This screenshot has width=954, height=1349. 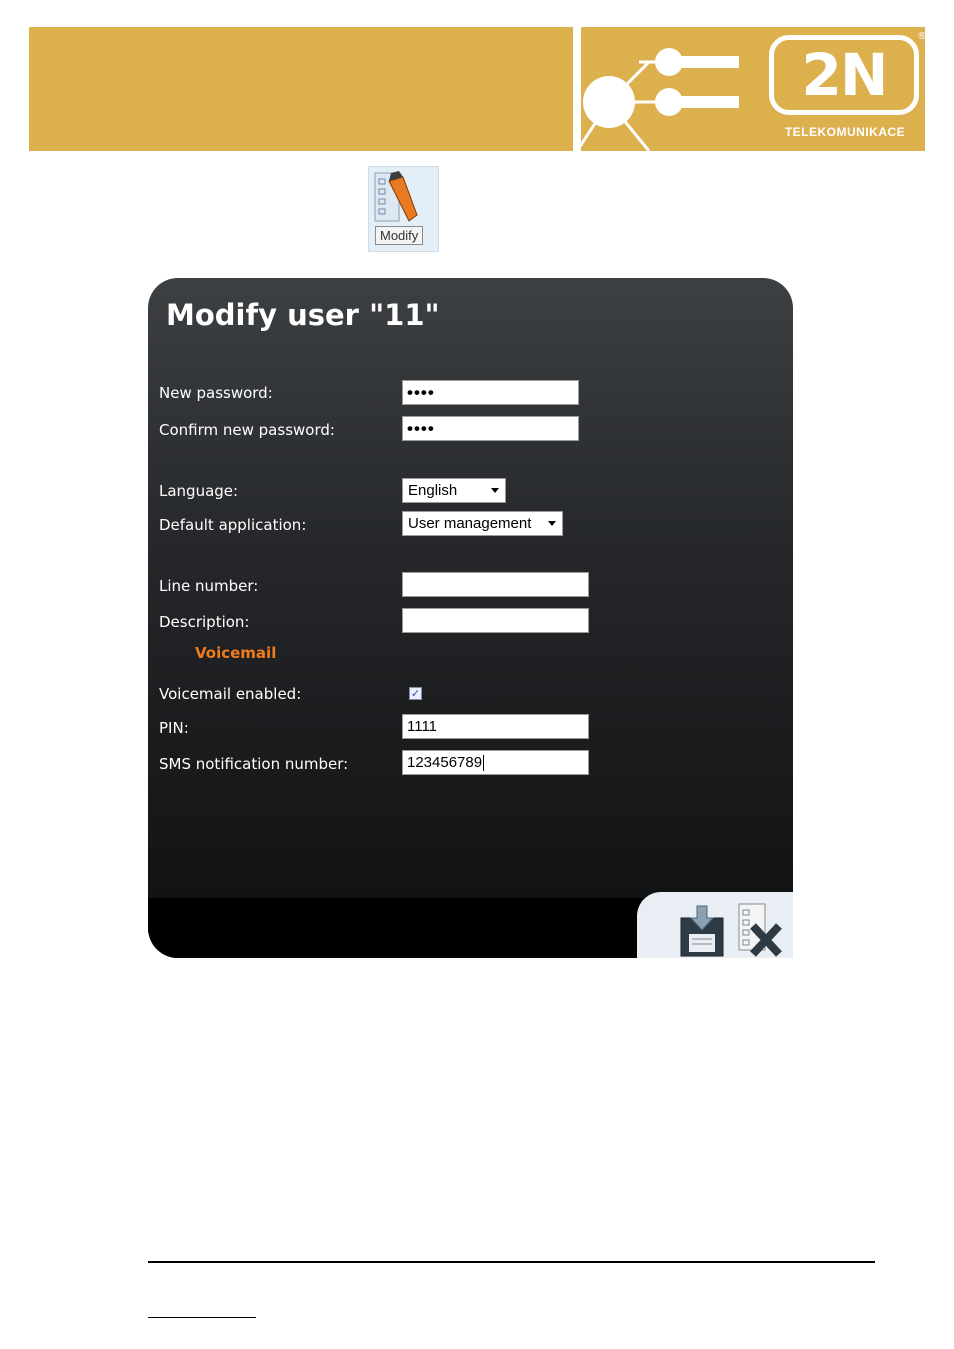 What do you see at coordinates (415, 693) in the screenshot?
I see `voicemail-enabled-checkbox: ✓` at bounding box center [415, 693].